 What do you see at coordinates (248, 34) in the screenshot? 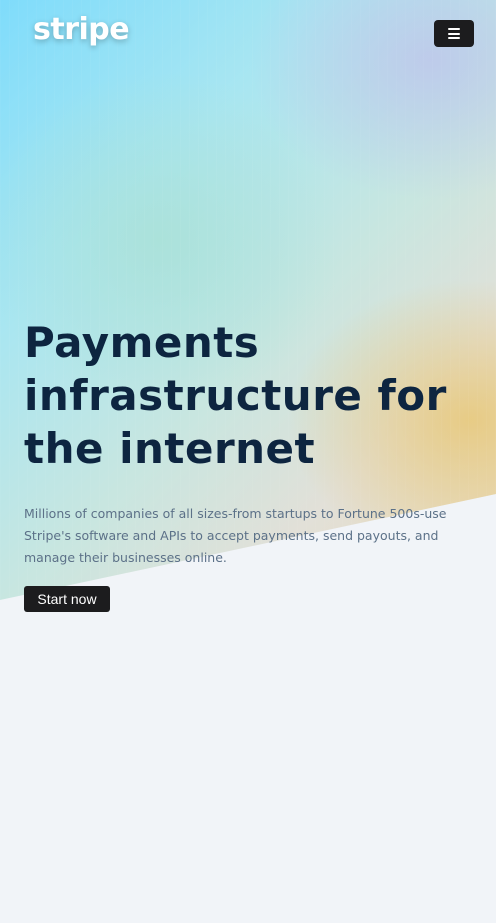
I see `top-navigation: stripe` at bounding box center [248, 34].